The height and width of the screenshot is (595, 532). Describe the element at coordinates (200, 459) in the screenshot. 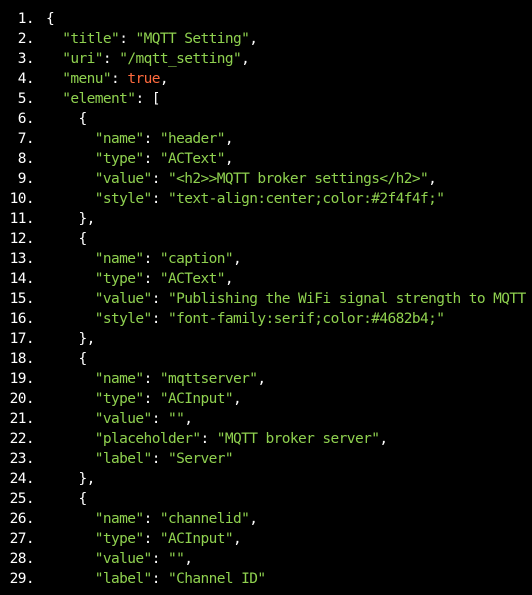

I see `json-string-value: "Server"` at that location.